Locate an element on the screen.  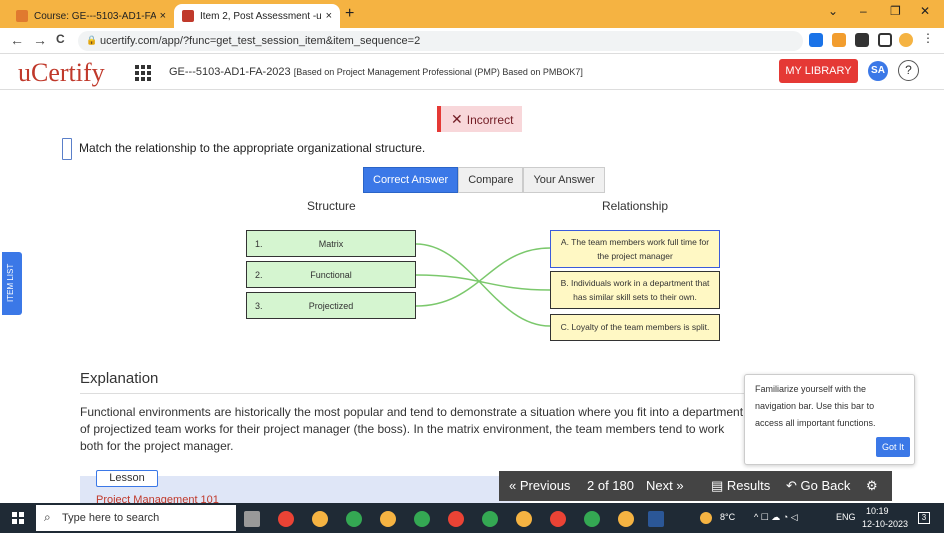
relationship-item: C. Loyalty of the team members is split. is located at coordinates (635, 327).